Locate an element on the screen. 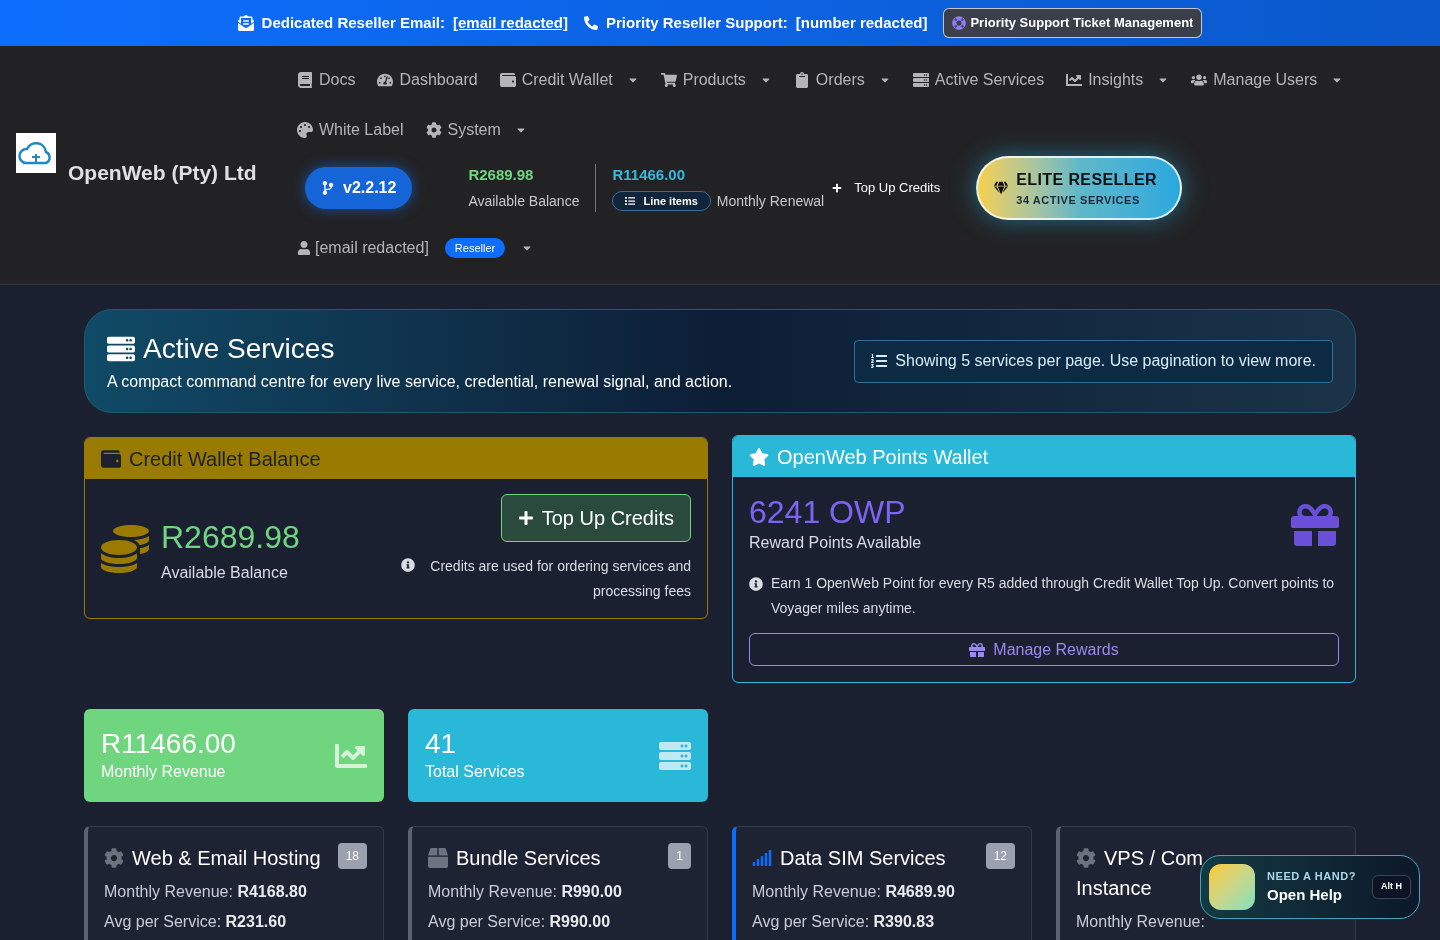 This screenshot has width=1440, height=940. book-icon is located at coordinates (305, 80).